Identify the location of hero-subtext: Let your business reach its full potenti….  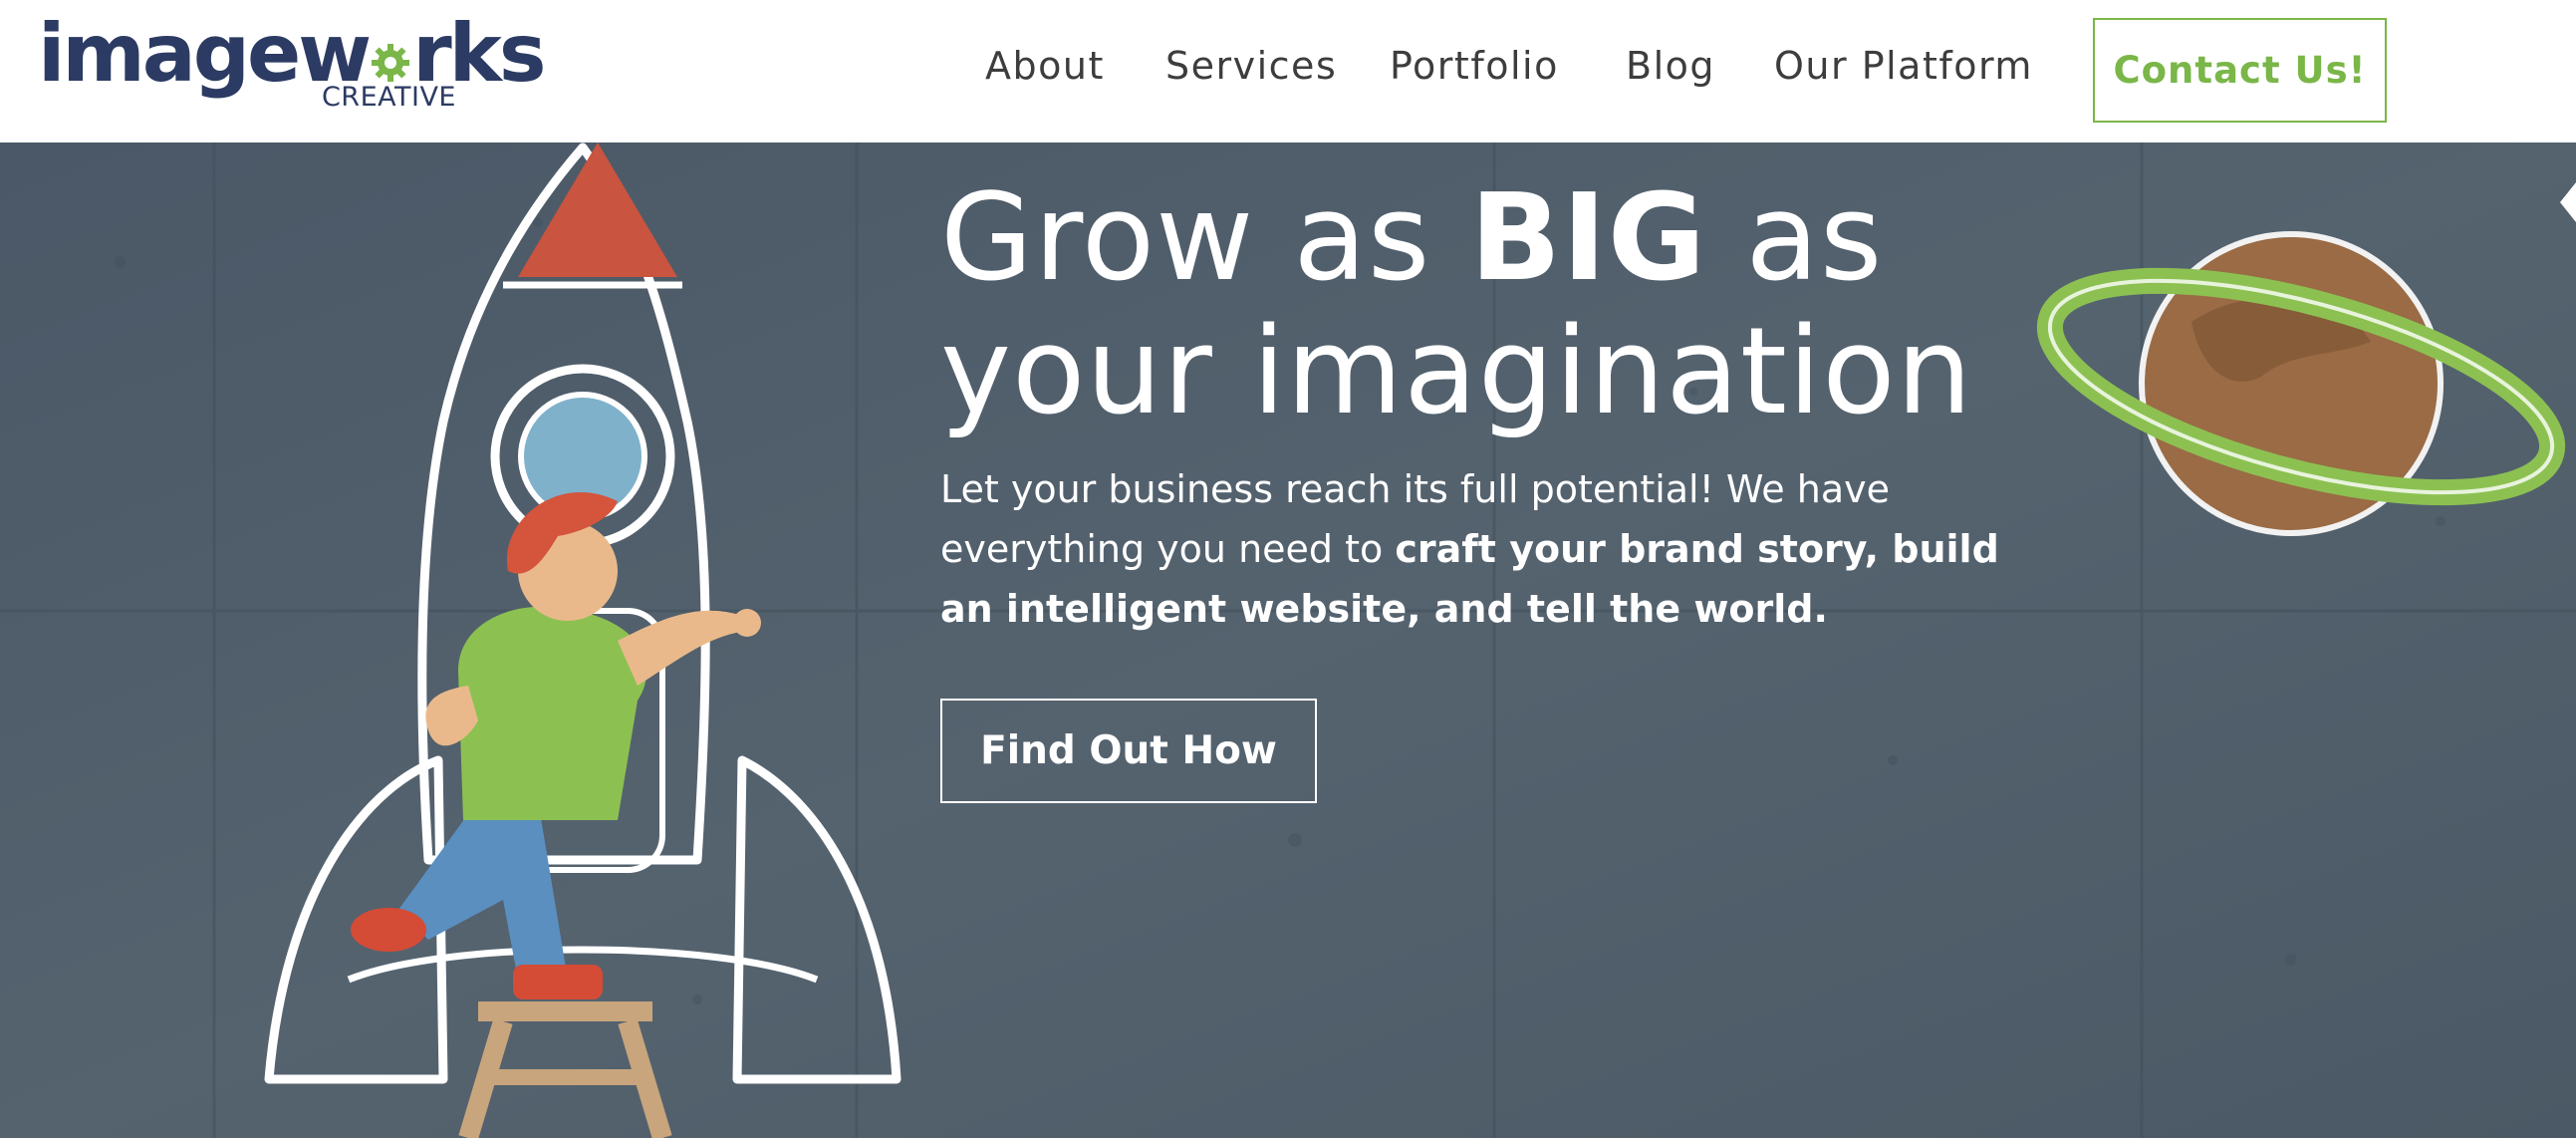
(1493, 549).